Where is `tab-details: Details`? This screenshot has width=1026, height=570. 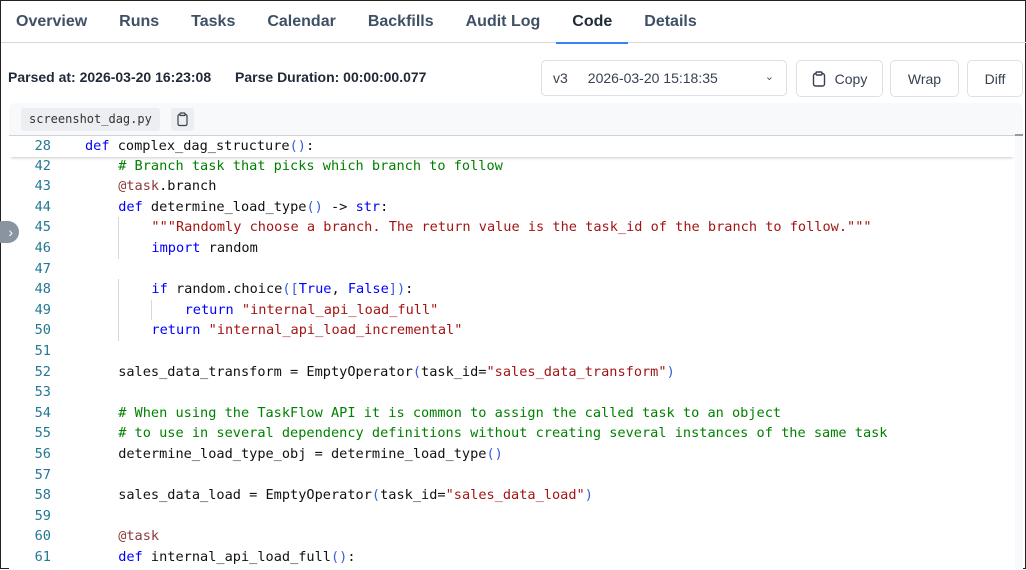 tab-details: Details is located at coordinates (670, 22).